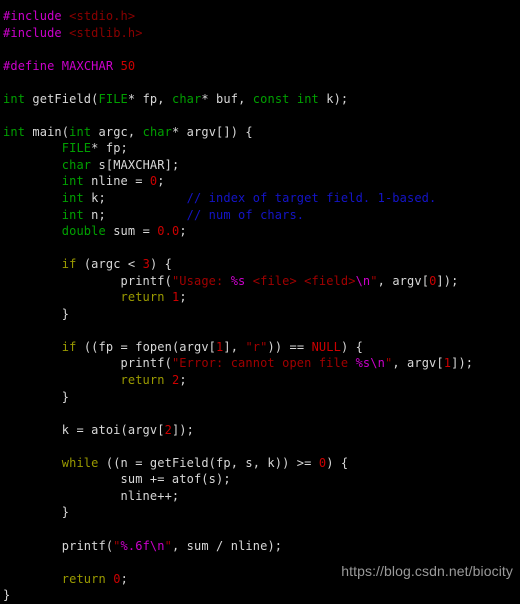 This screenshot has height=604, width=520. I want to click on code-token: FILE, so click(113, 98).